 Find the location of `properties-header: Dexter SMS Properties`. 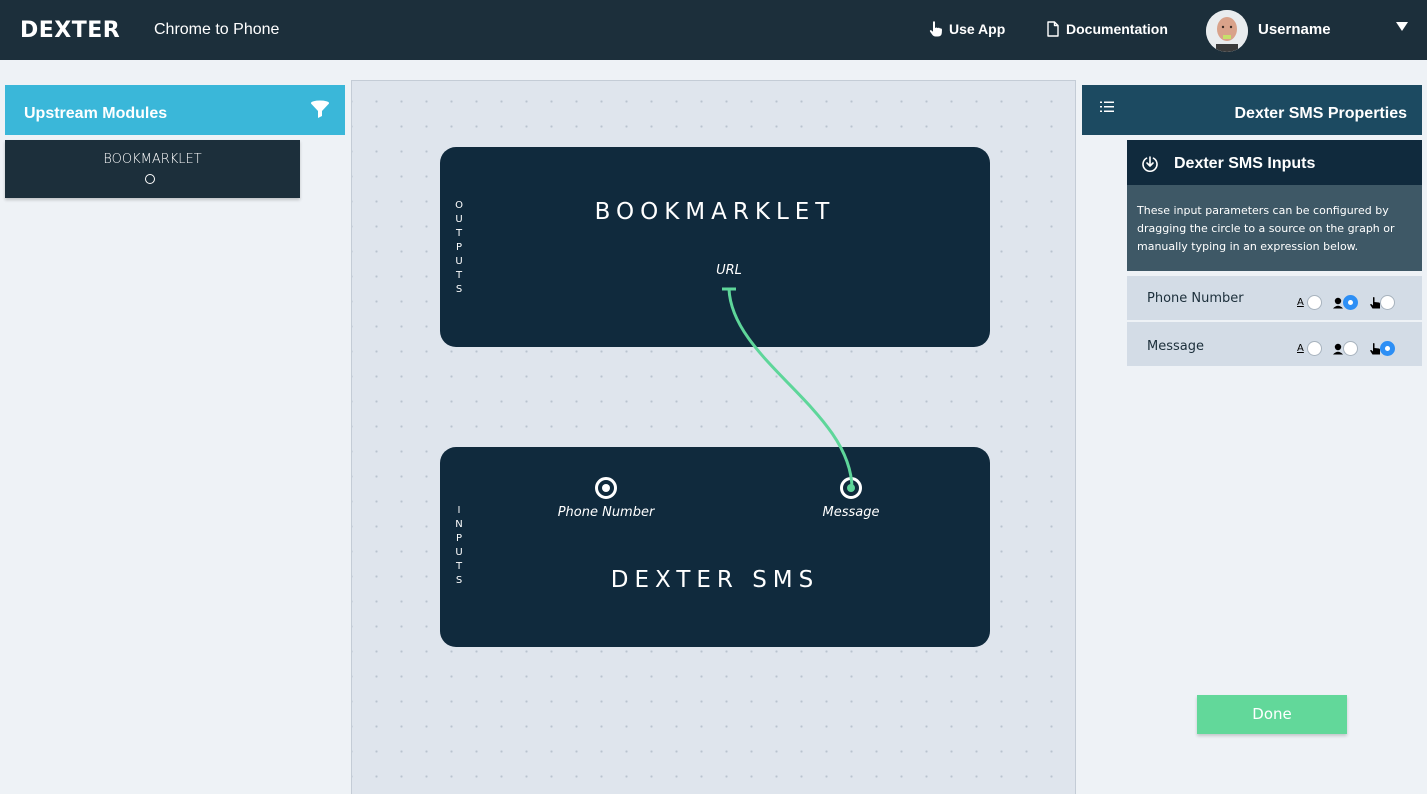

properties-header: Dexter SMS Properties is located at coordinates (1252, 110).